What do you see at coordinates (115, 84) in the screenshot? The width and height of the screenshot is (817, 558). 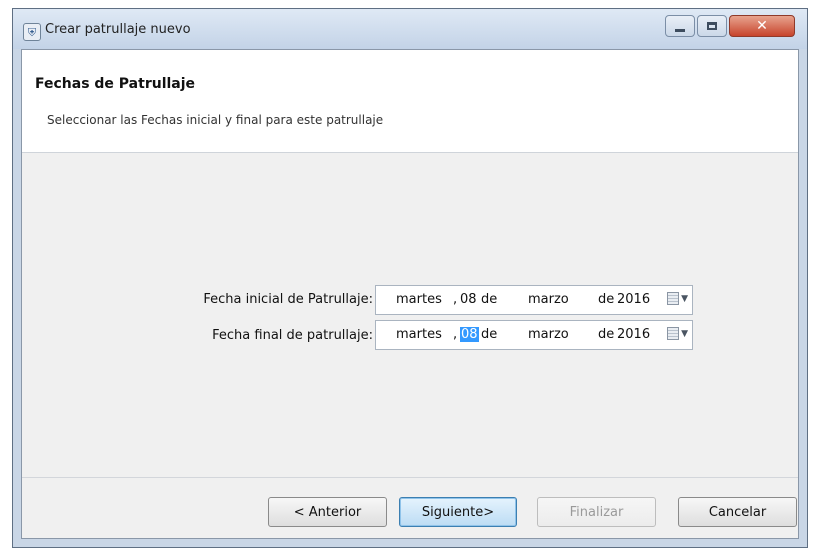 I see `page-title: Fechas de Patrullaje` at bounding box center [115, 84].